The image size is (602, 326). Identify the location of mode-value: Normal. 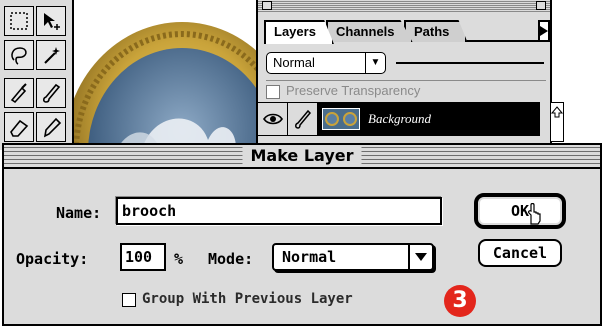
(309, 257).